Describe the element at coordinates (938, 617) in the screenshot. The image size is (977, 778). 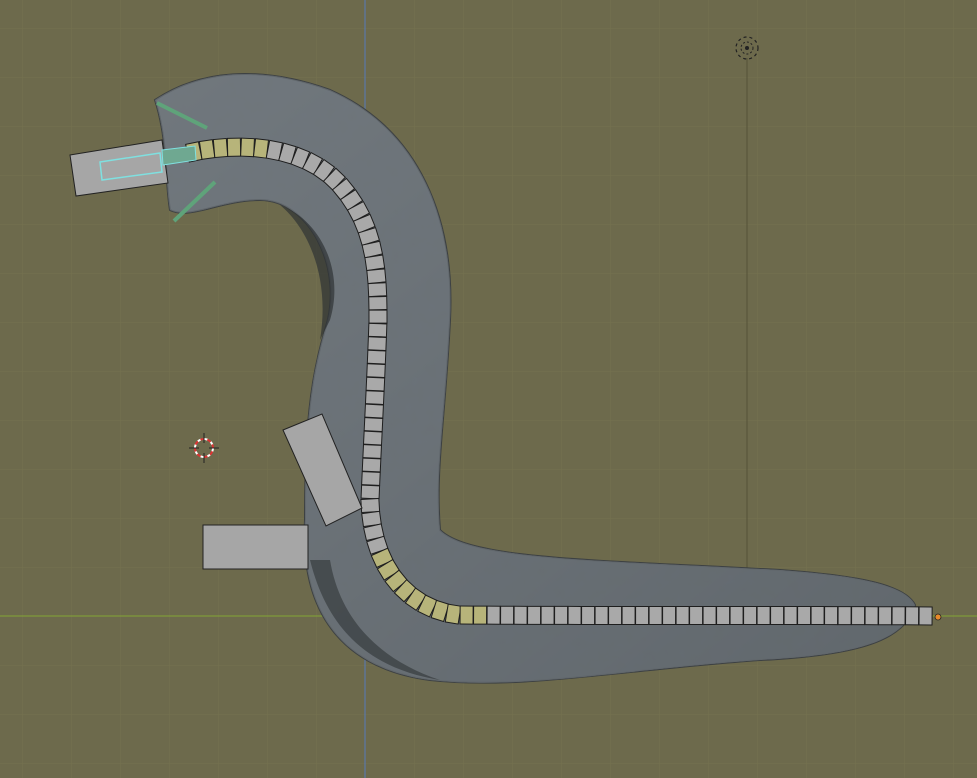
I see `curve-end-point-icon` at that location.